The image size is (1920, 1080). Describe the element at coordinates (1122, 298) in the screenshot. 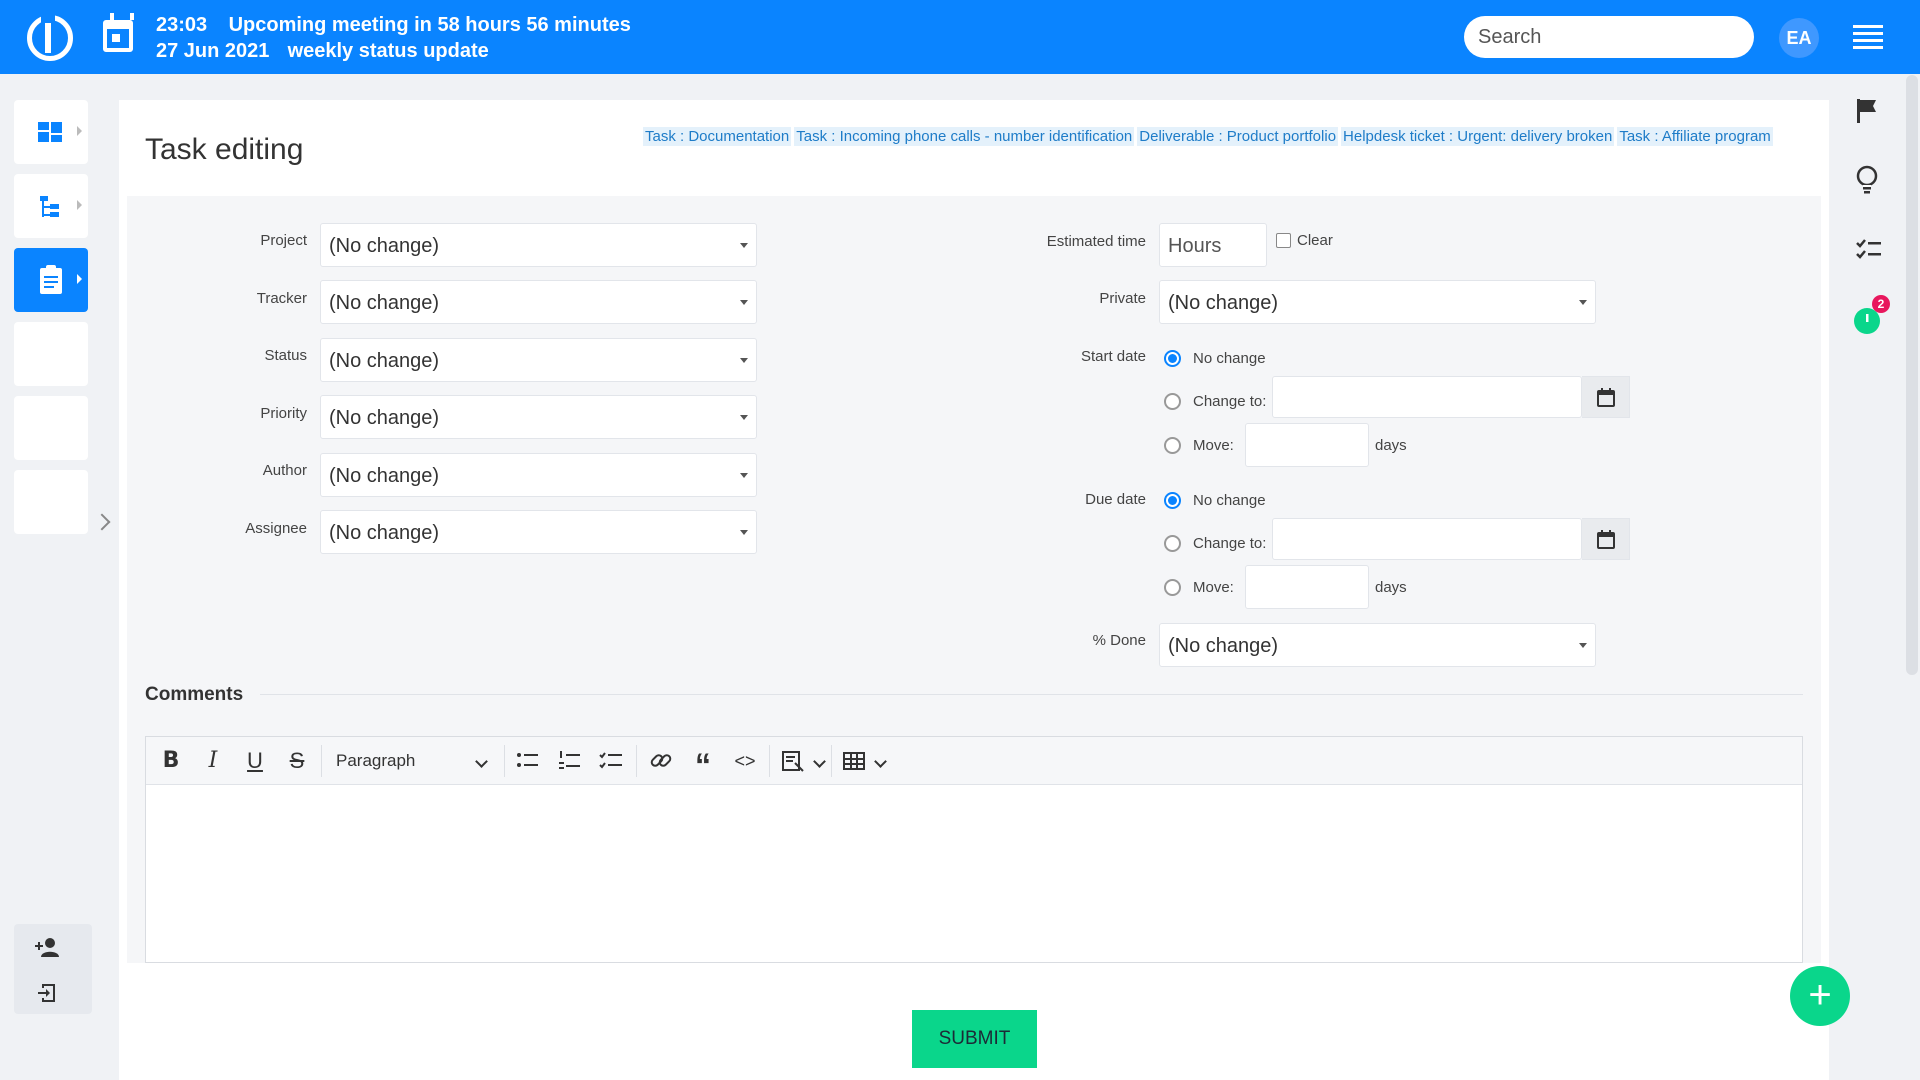

I see `private-label: Private` at that location.